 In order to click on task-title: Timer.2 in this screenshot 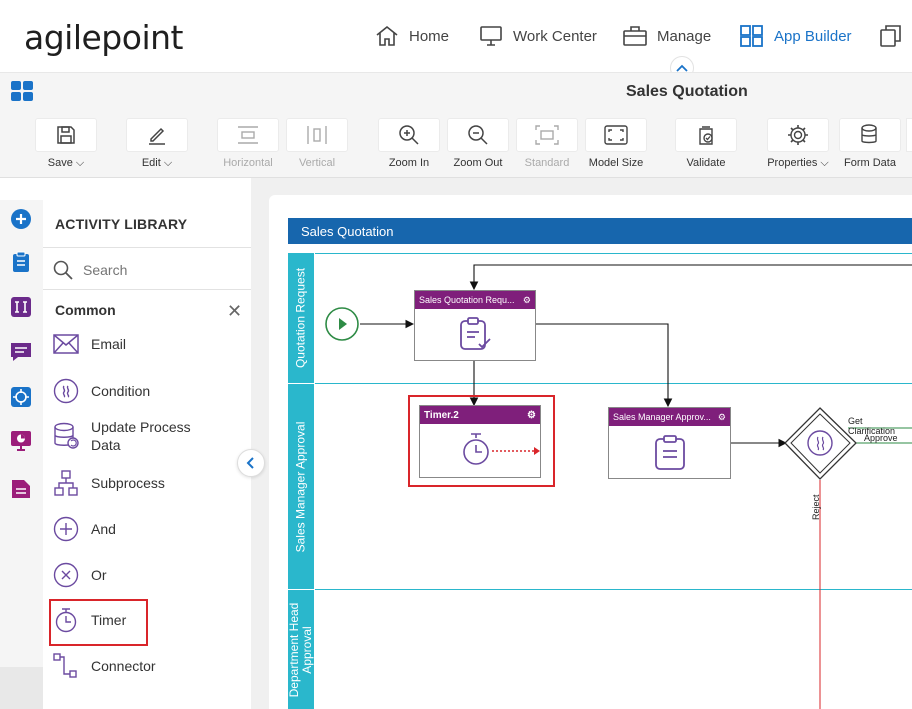, I will do `click(441, 415)`.